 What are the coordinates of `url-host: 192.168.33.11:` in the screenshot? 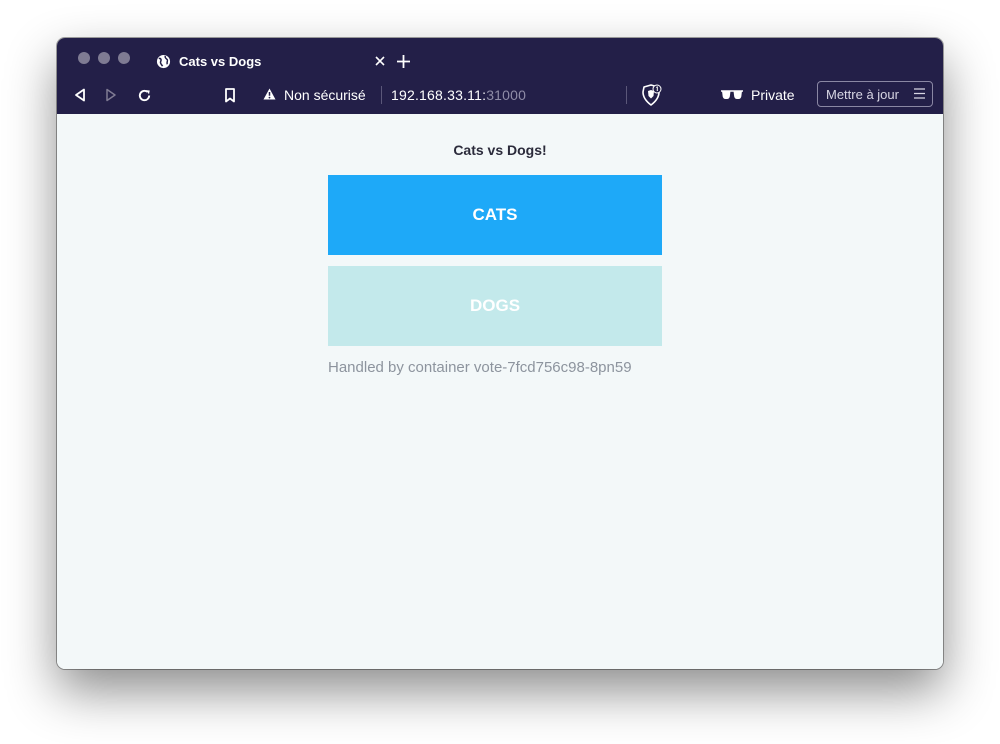 It's located at (439, 95).